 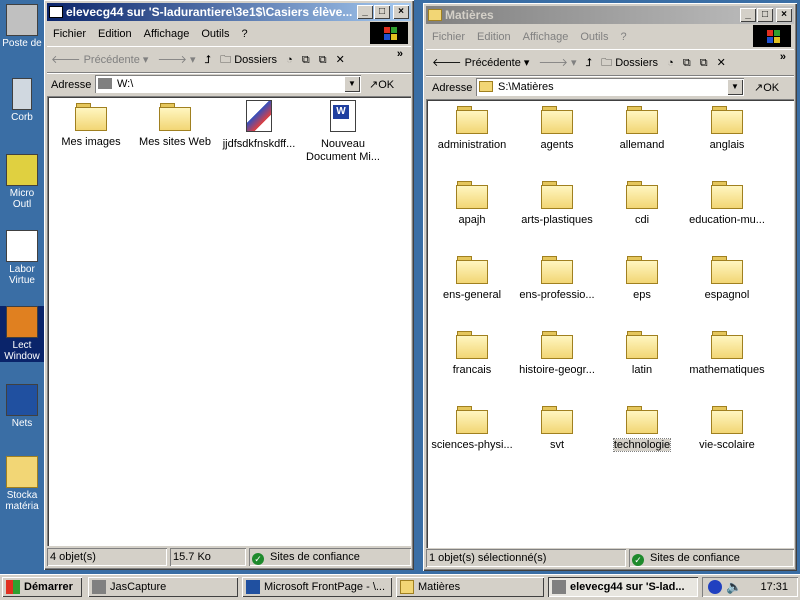 I want to click on folder-label: francais, so click(x=472, y=370).